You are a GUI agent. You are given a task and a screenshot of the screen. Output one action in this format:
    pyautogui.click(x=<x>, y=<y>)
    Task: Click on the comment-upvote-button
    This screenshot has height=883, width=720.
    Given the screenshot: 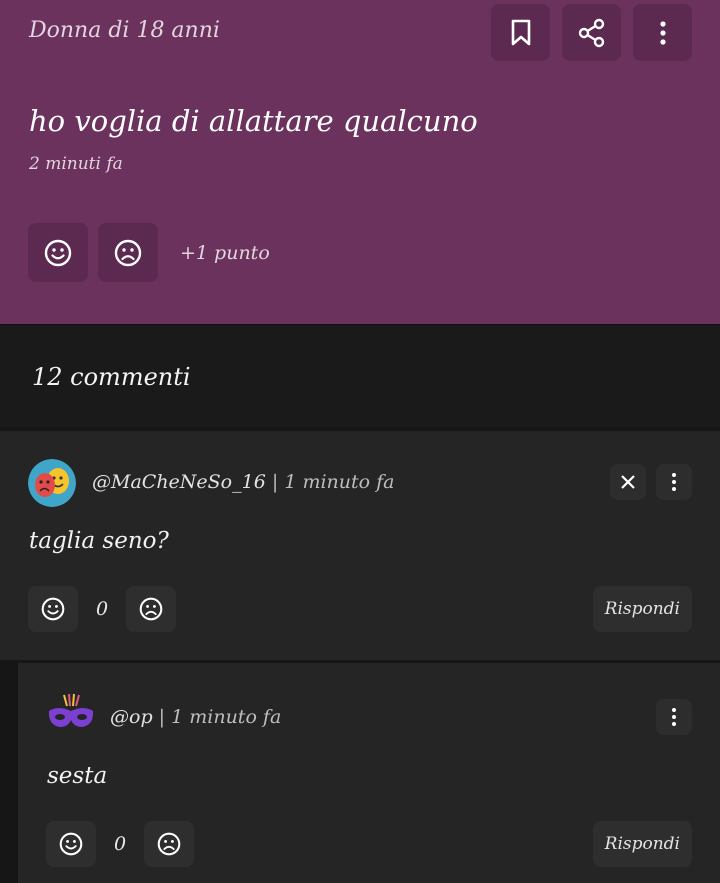 What is the action you would take?
    pyautogui.click(x=53, y=609)
    